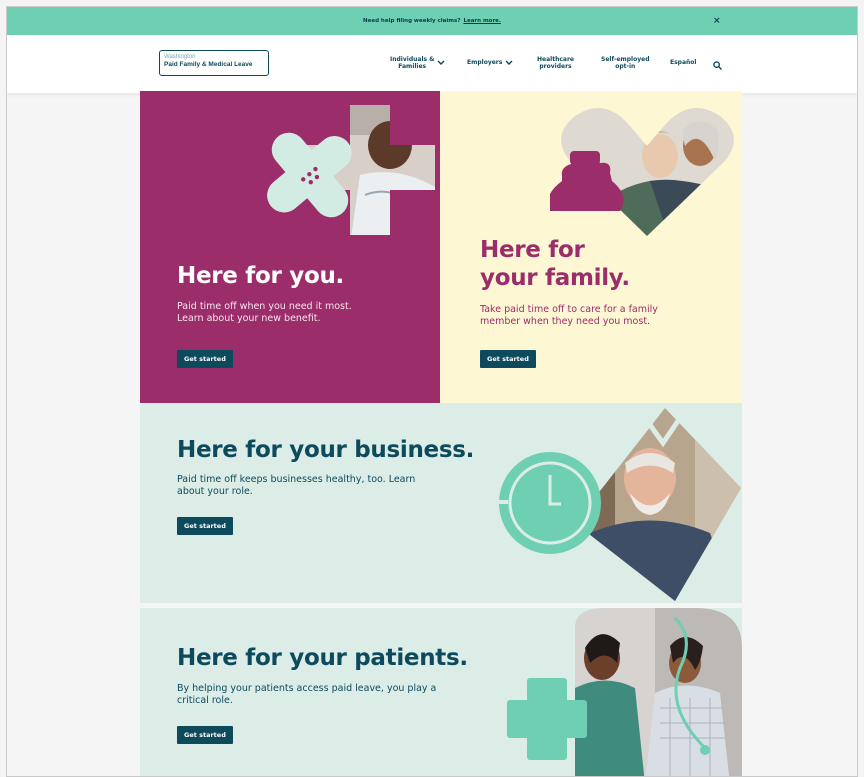 The width and height of the screenshot is (864, 777). Describe the element at coordinates (555, 264) in the screenshot. I see `panel-family-title: Here for your family.` at that location.